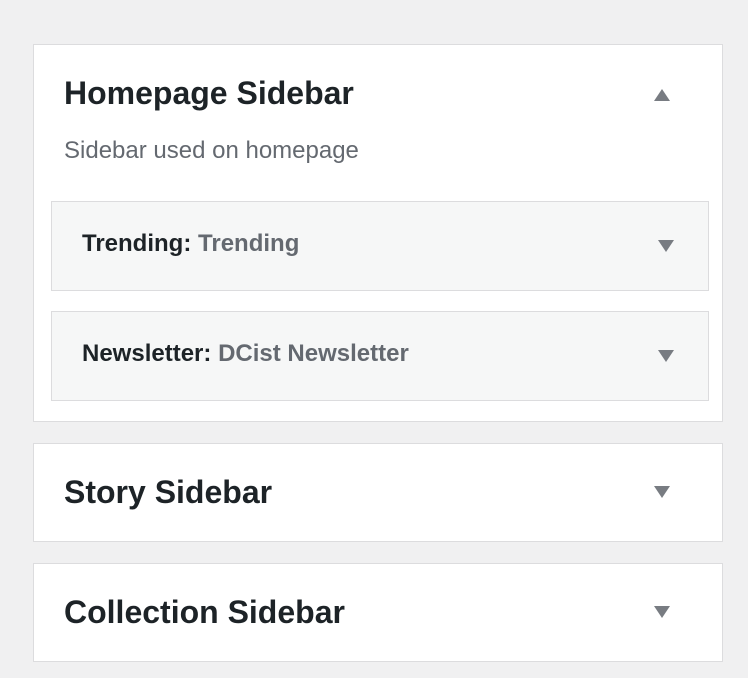 This screenshot has width=748, height=678. Describe the element at coordinates (380, 246) in the screenshot. I see `widget-trending: Trending` at that location.